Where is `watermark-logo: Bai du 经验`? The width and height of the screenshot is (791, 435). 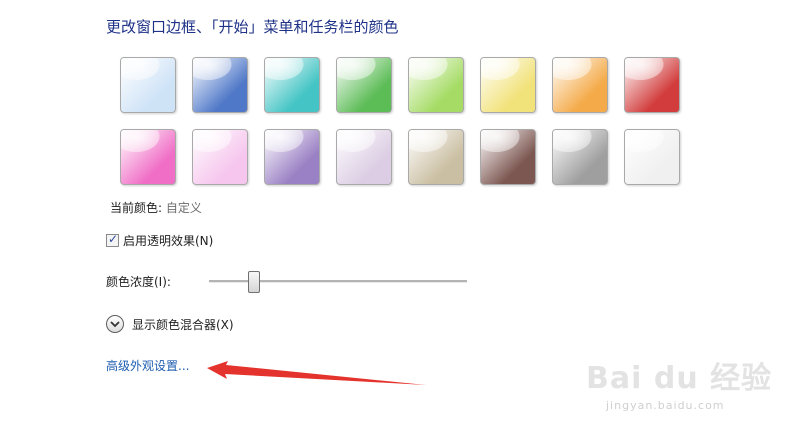 watermark-logo: Bai du 经验 is located at coordinates (679, 378).